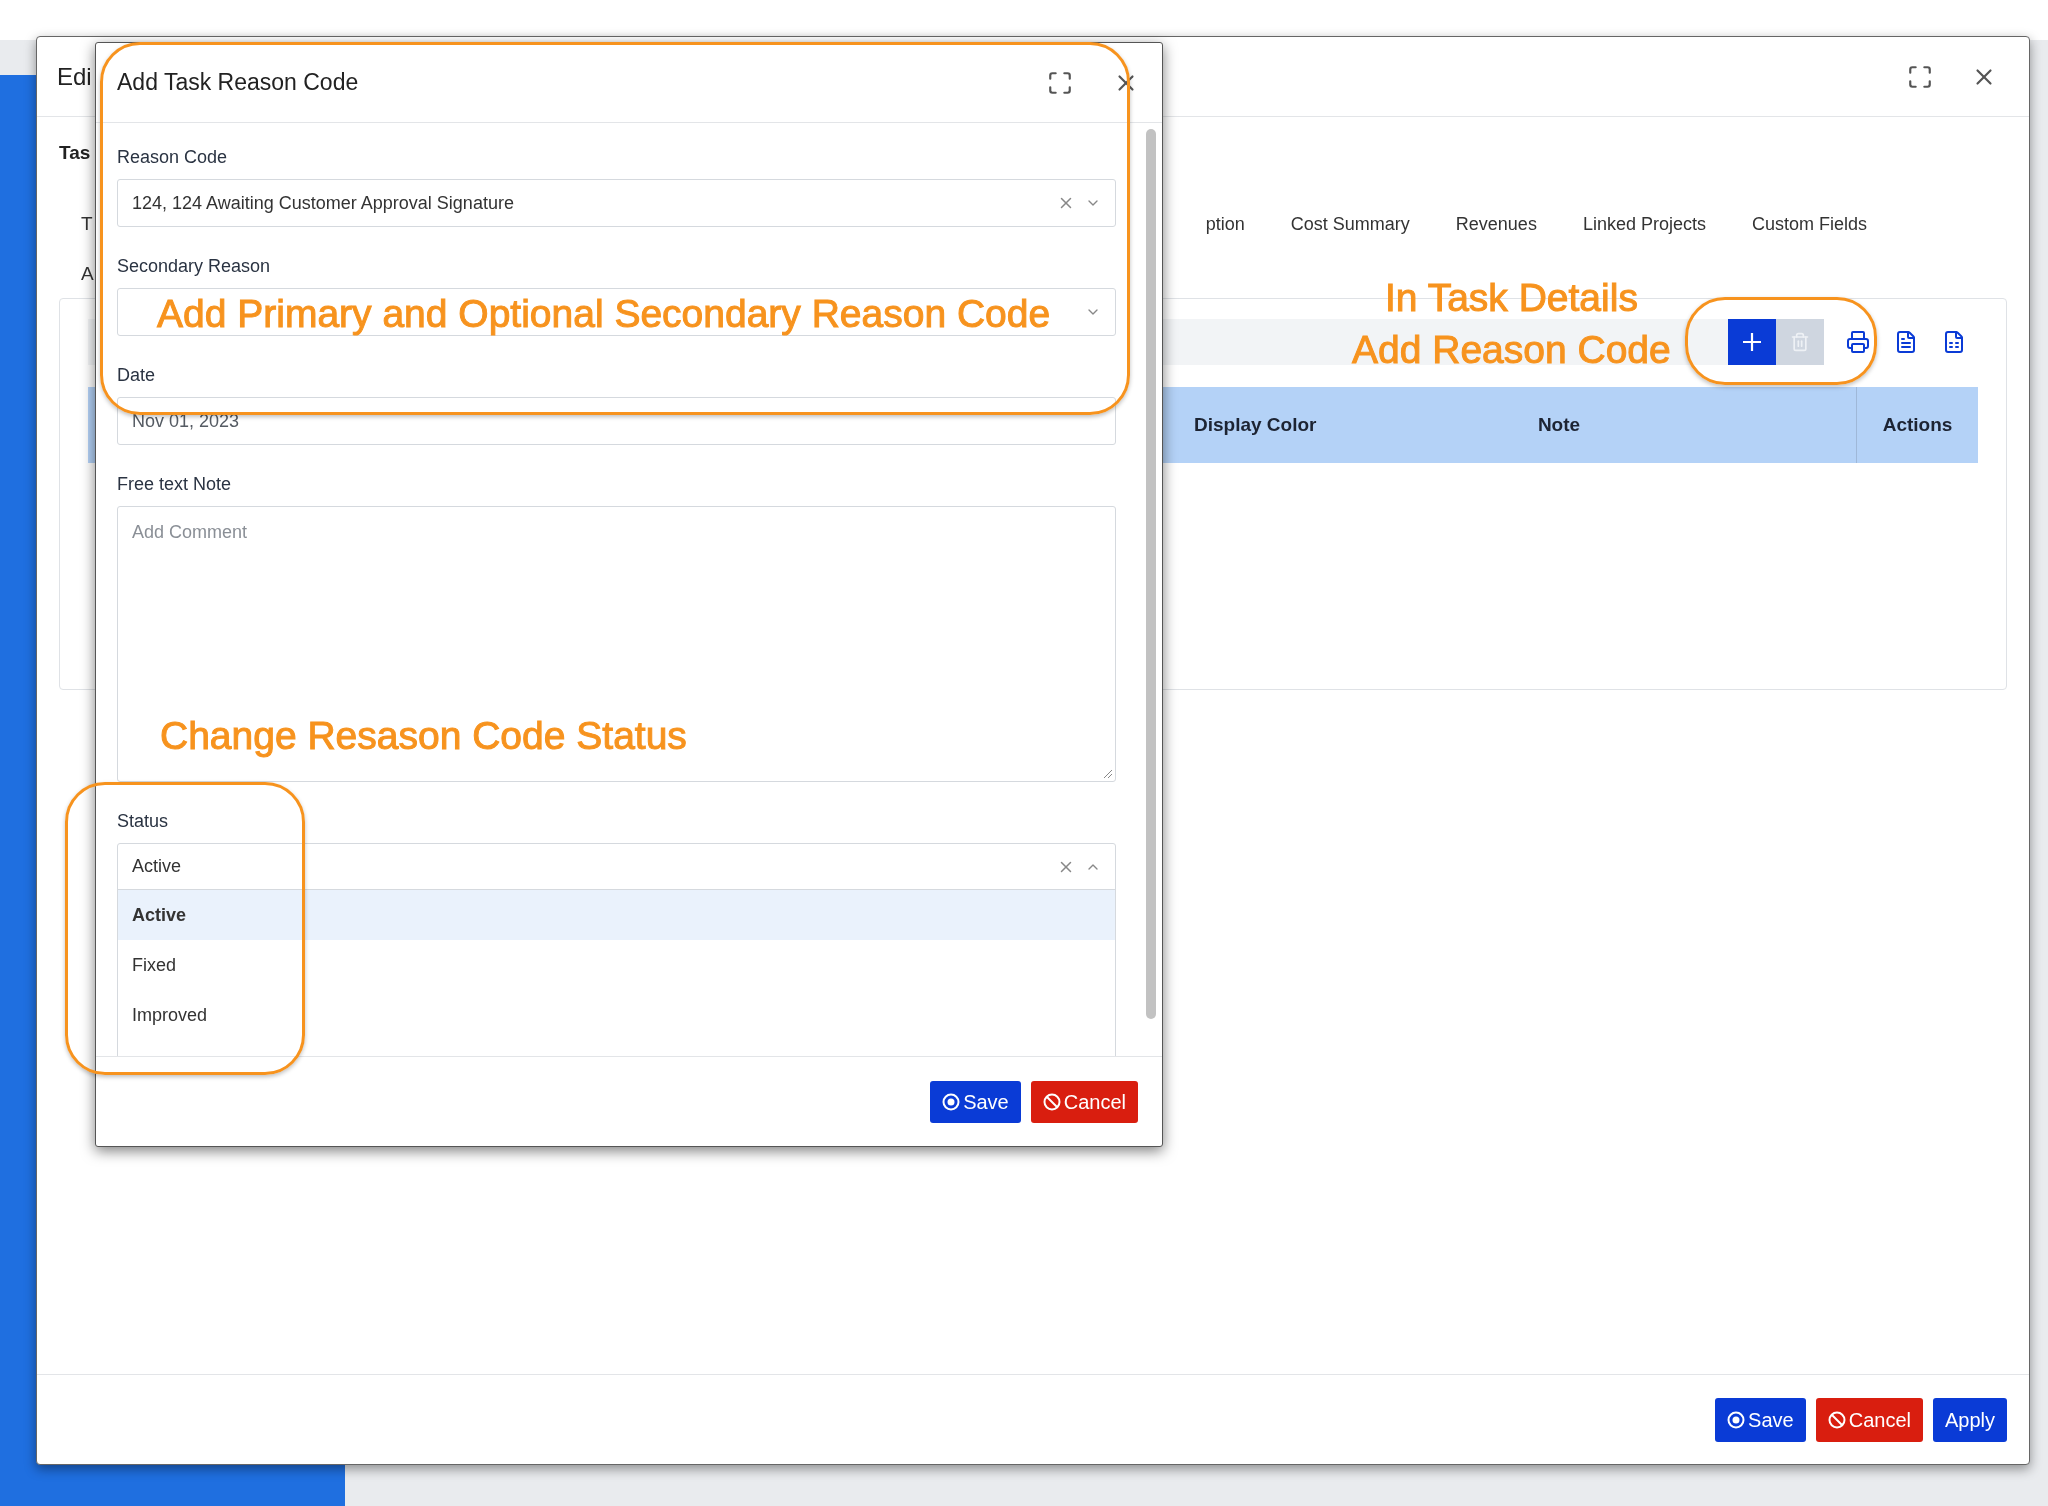 This screenshot has height=1506, width=2048. I want to click on trash-icon, so click(1800, 342).